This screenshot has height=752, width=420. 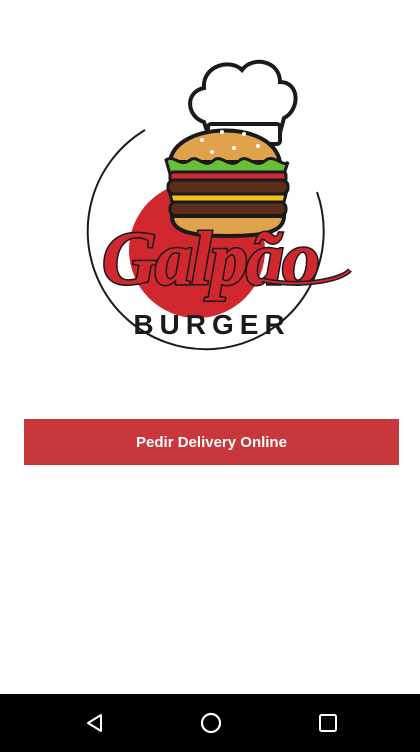 I want to click on recents-icon, so click(x=328, y=723).